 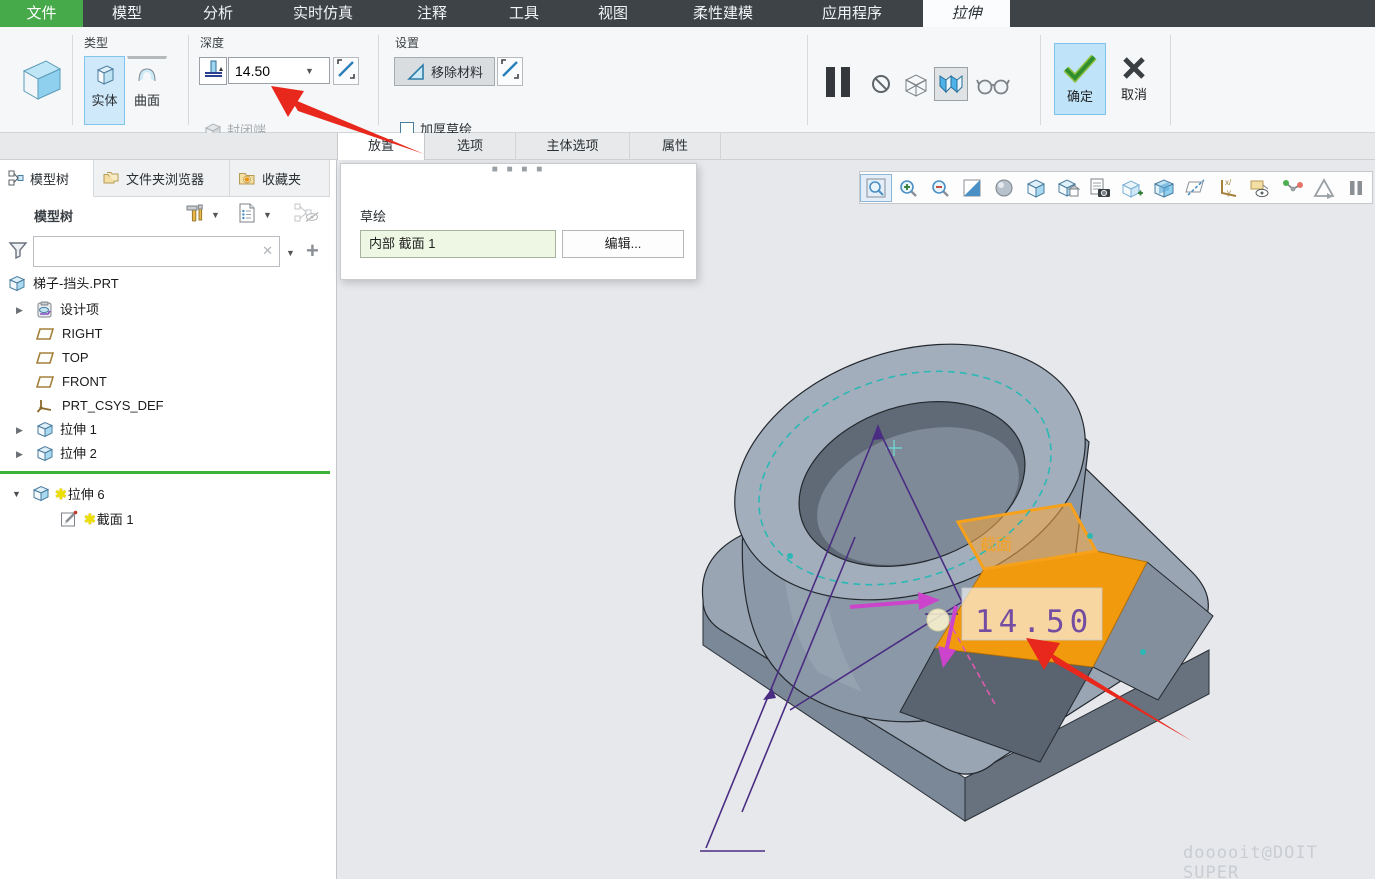 What do you see at coordinates (247, 215) in the screenshot?
I see `tree-settings-button` at bounding box center [247, 215].